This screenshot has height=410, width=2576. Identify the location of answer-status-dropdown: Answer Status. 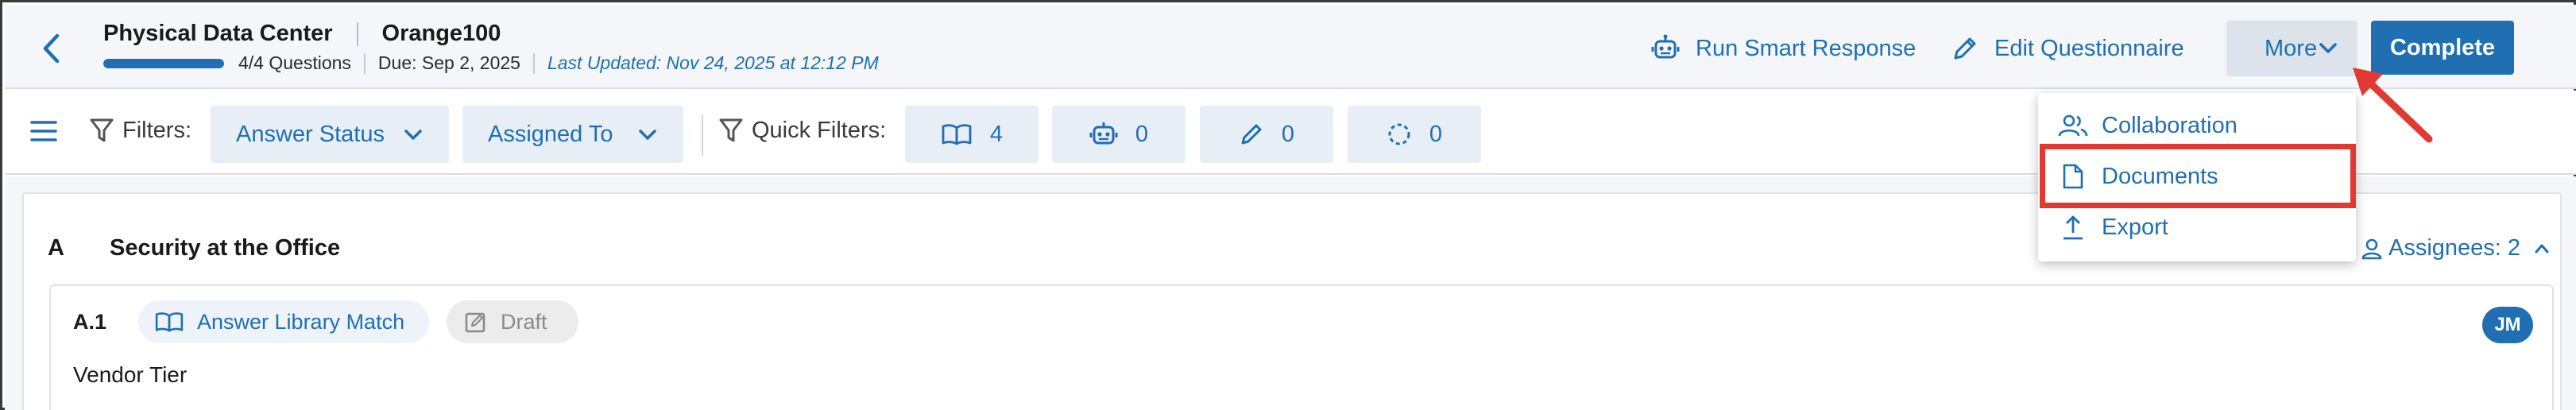
(330, 134).